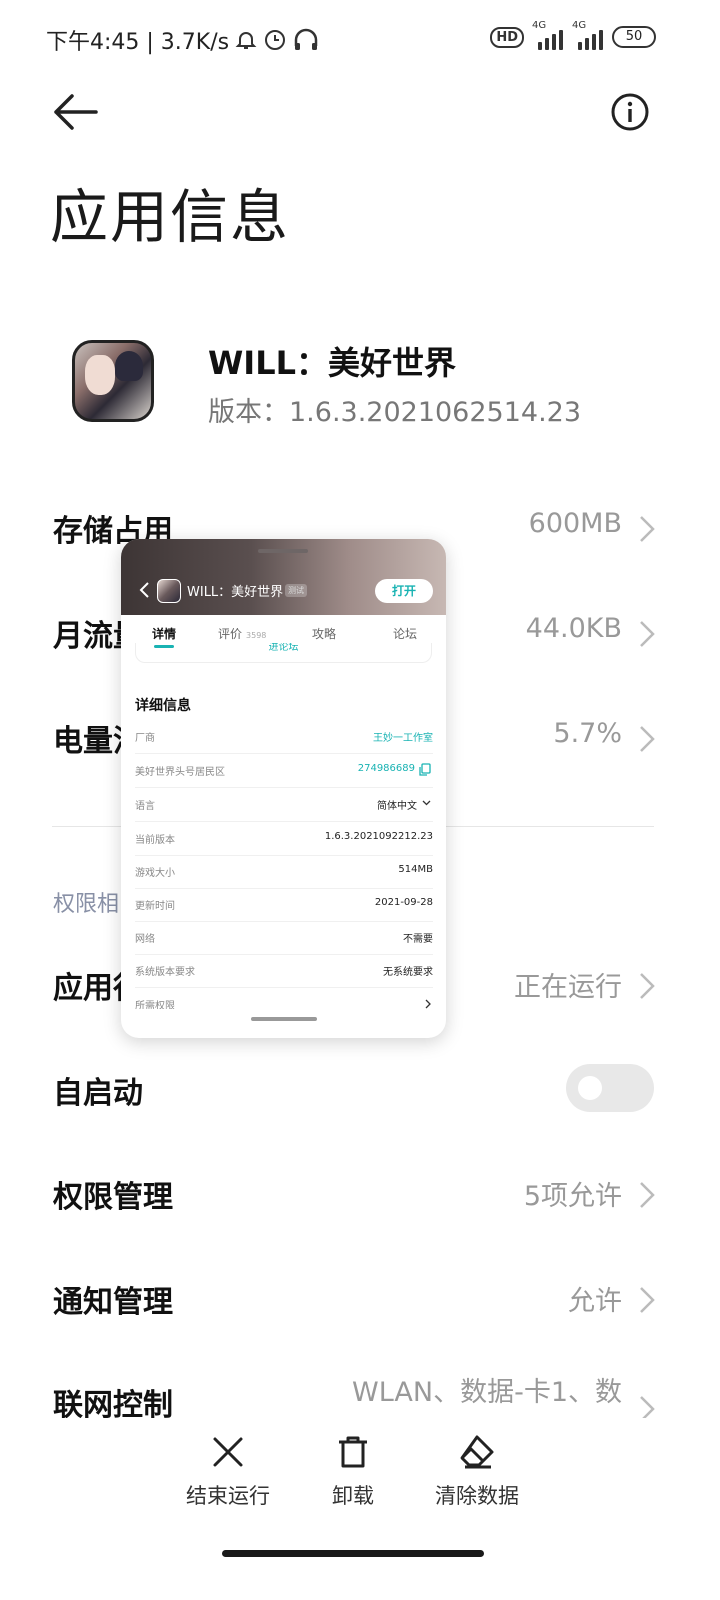 This screenshot has height=1600, width=720. What do you see at coordinates (477, 1472) in the screenshot?
I see `clear-data-button: 清除数据` at bounding box center [477, 1472].